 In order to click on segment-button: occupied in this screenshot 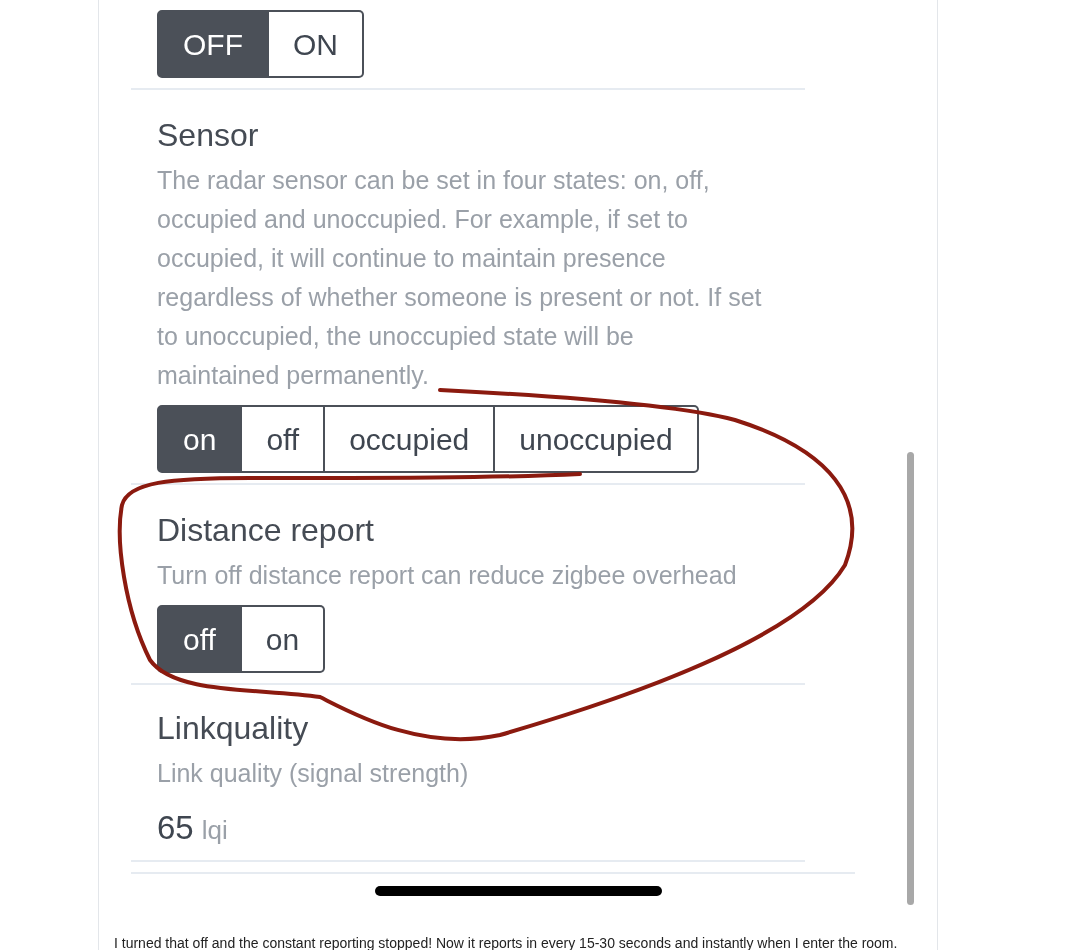, I will do `click(410, 439)`.